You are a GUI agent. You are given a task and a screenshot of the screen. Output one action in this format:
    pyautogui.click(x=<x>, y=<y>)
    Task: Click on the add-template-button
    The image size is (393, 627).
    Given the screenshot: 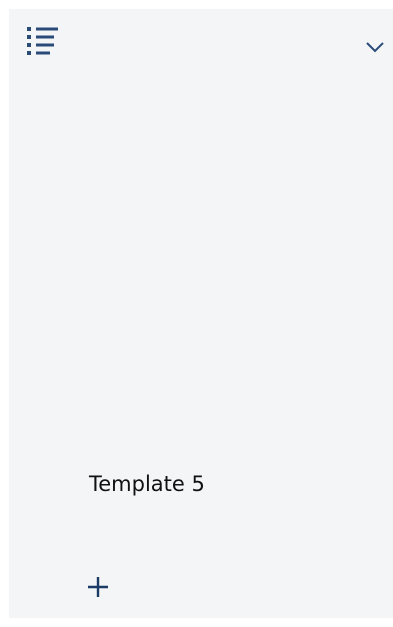 What is the action you would take?
    pyautogui.click(x=98, y=587)
    